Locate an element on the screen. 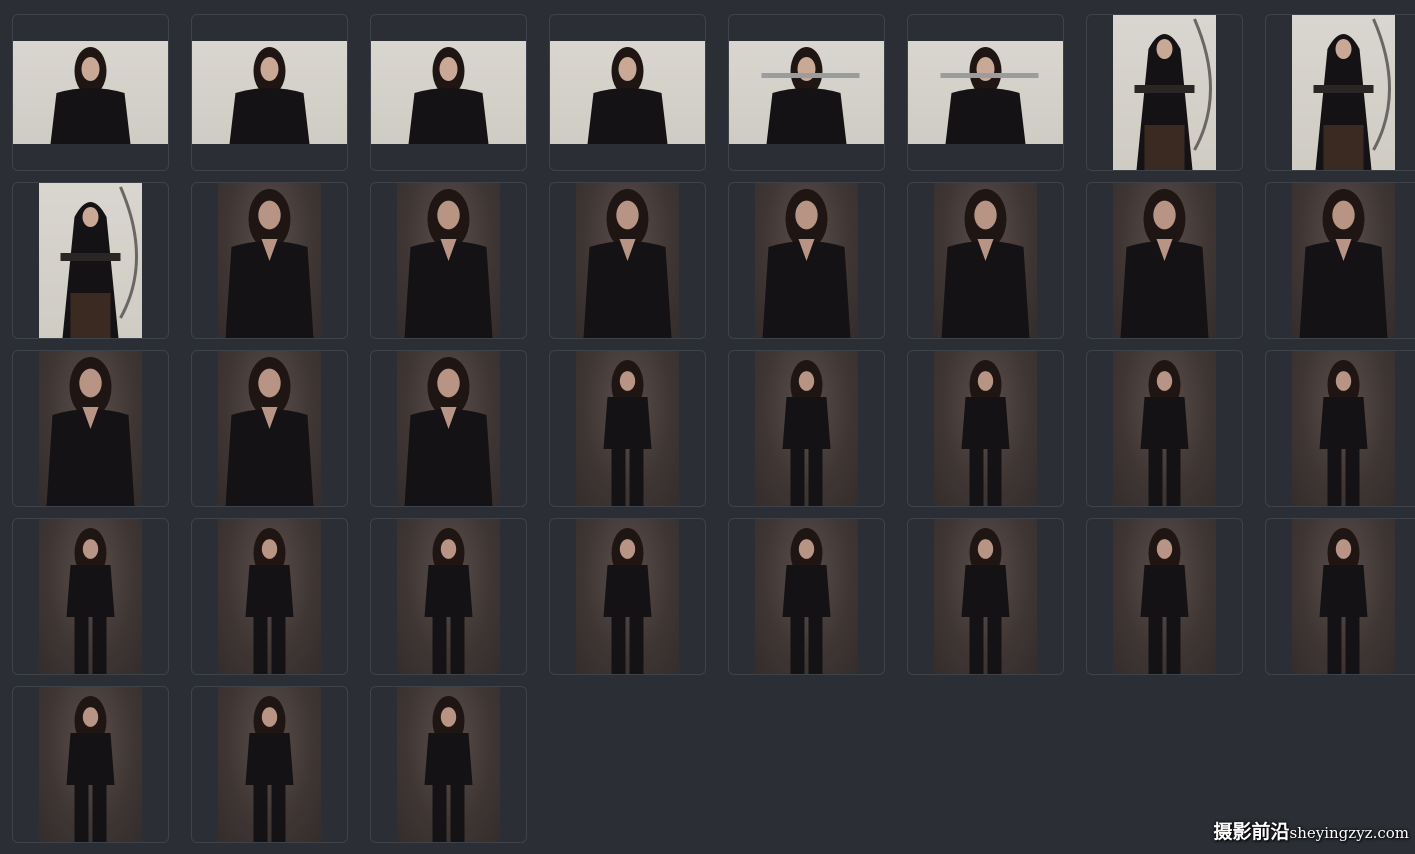 The image size is (1415, 854). watermark-text: 摄影前沿 is located at coordinates (1251, 832).